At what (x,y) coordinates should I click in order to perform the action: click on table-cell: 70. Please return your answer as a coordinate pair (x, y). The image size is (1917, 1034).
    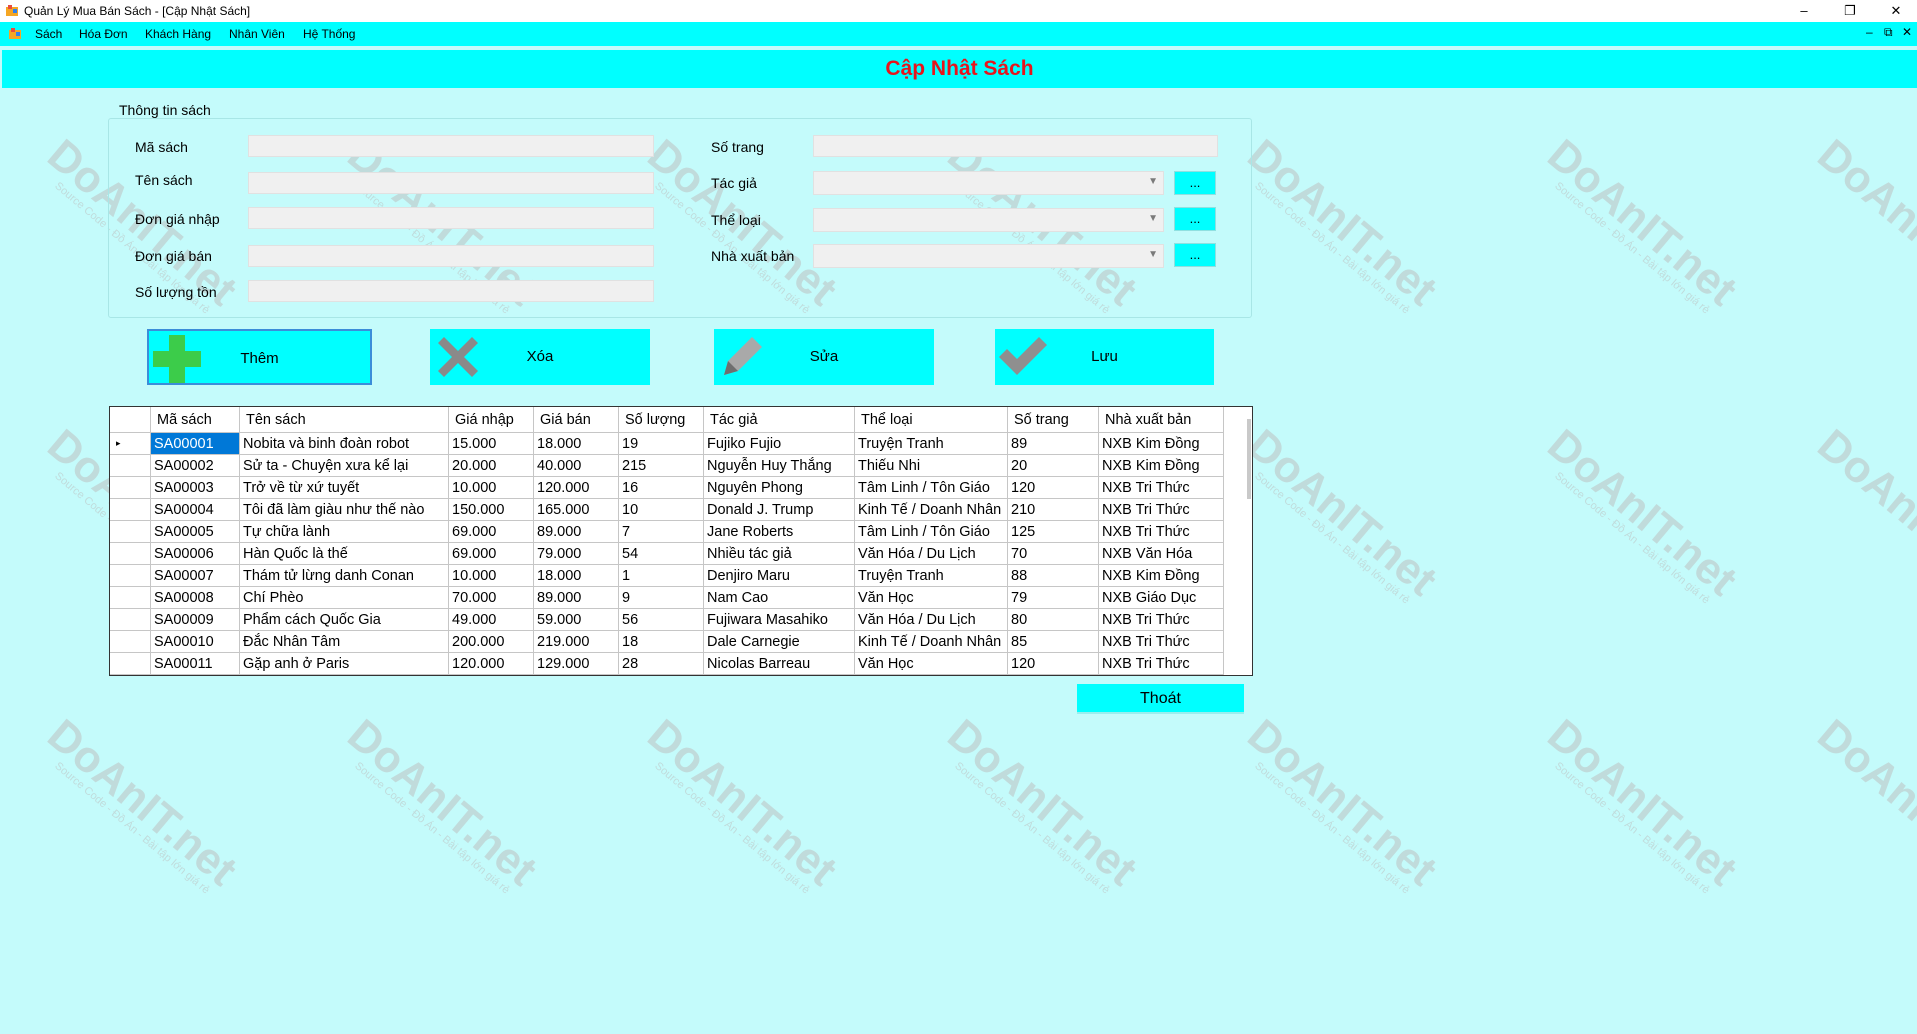
    Looking at the image, I should click on (1053, 553).